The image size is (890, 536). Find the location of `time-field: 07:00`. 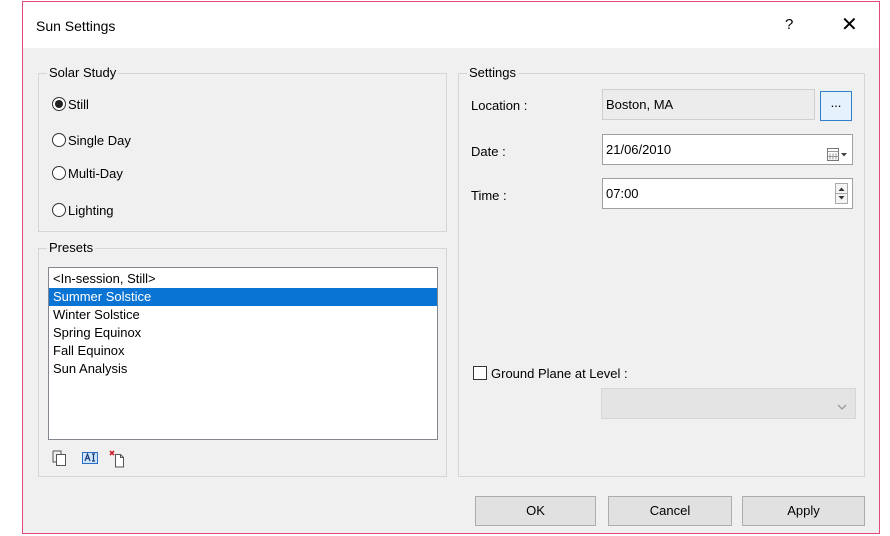

time-field: 07:00 is located at coordinates (727, 193).